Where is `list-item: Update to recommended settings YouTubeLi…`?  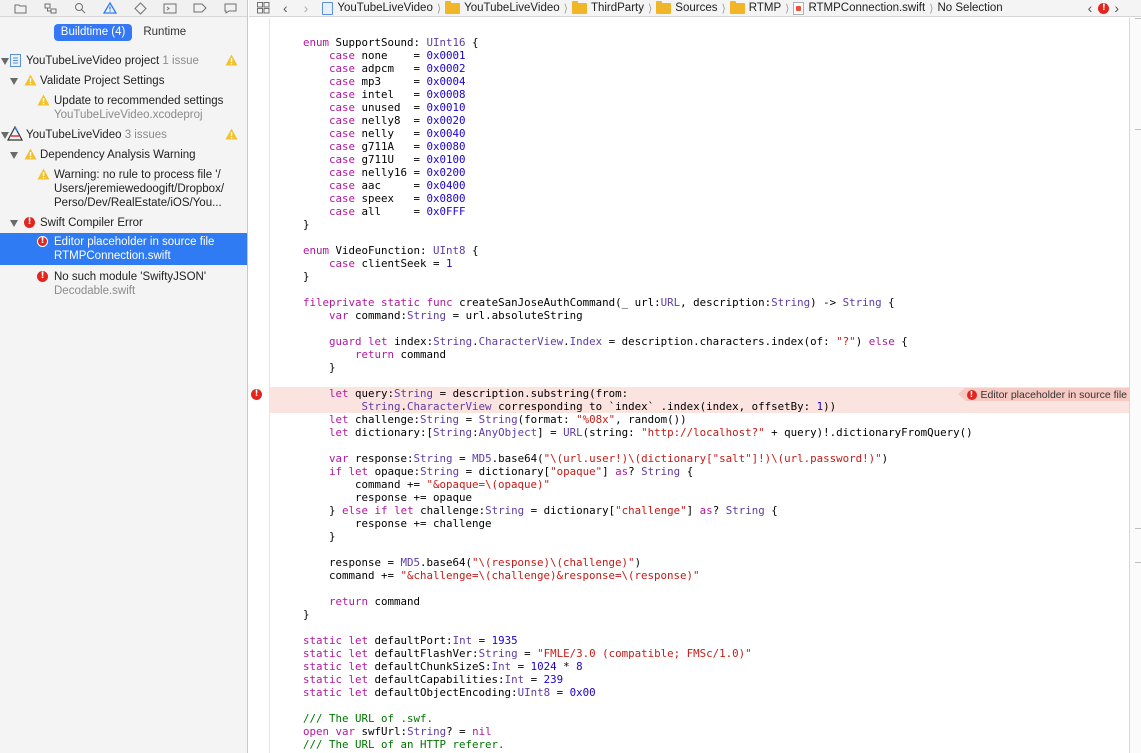 list-item: Update to recommended settings YouTubeLi… is located at coordinates (123, 108).